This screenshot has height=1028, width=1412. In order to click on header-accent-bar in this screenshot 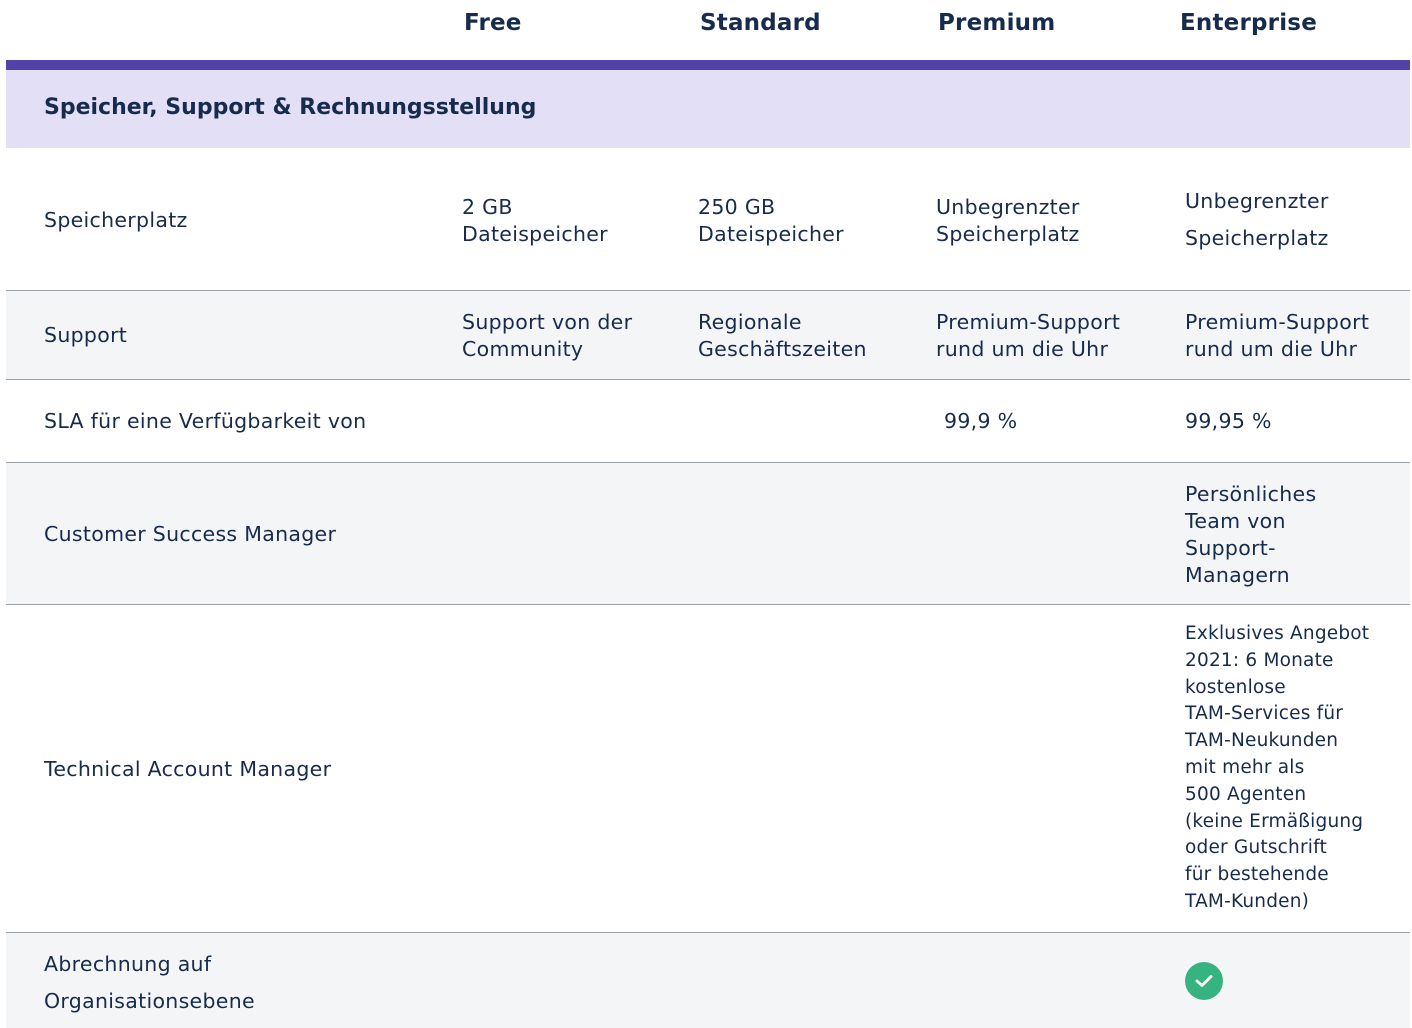, I will do `click(708, 65)`.